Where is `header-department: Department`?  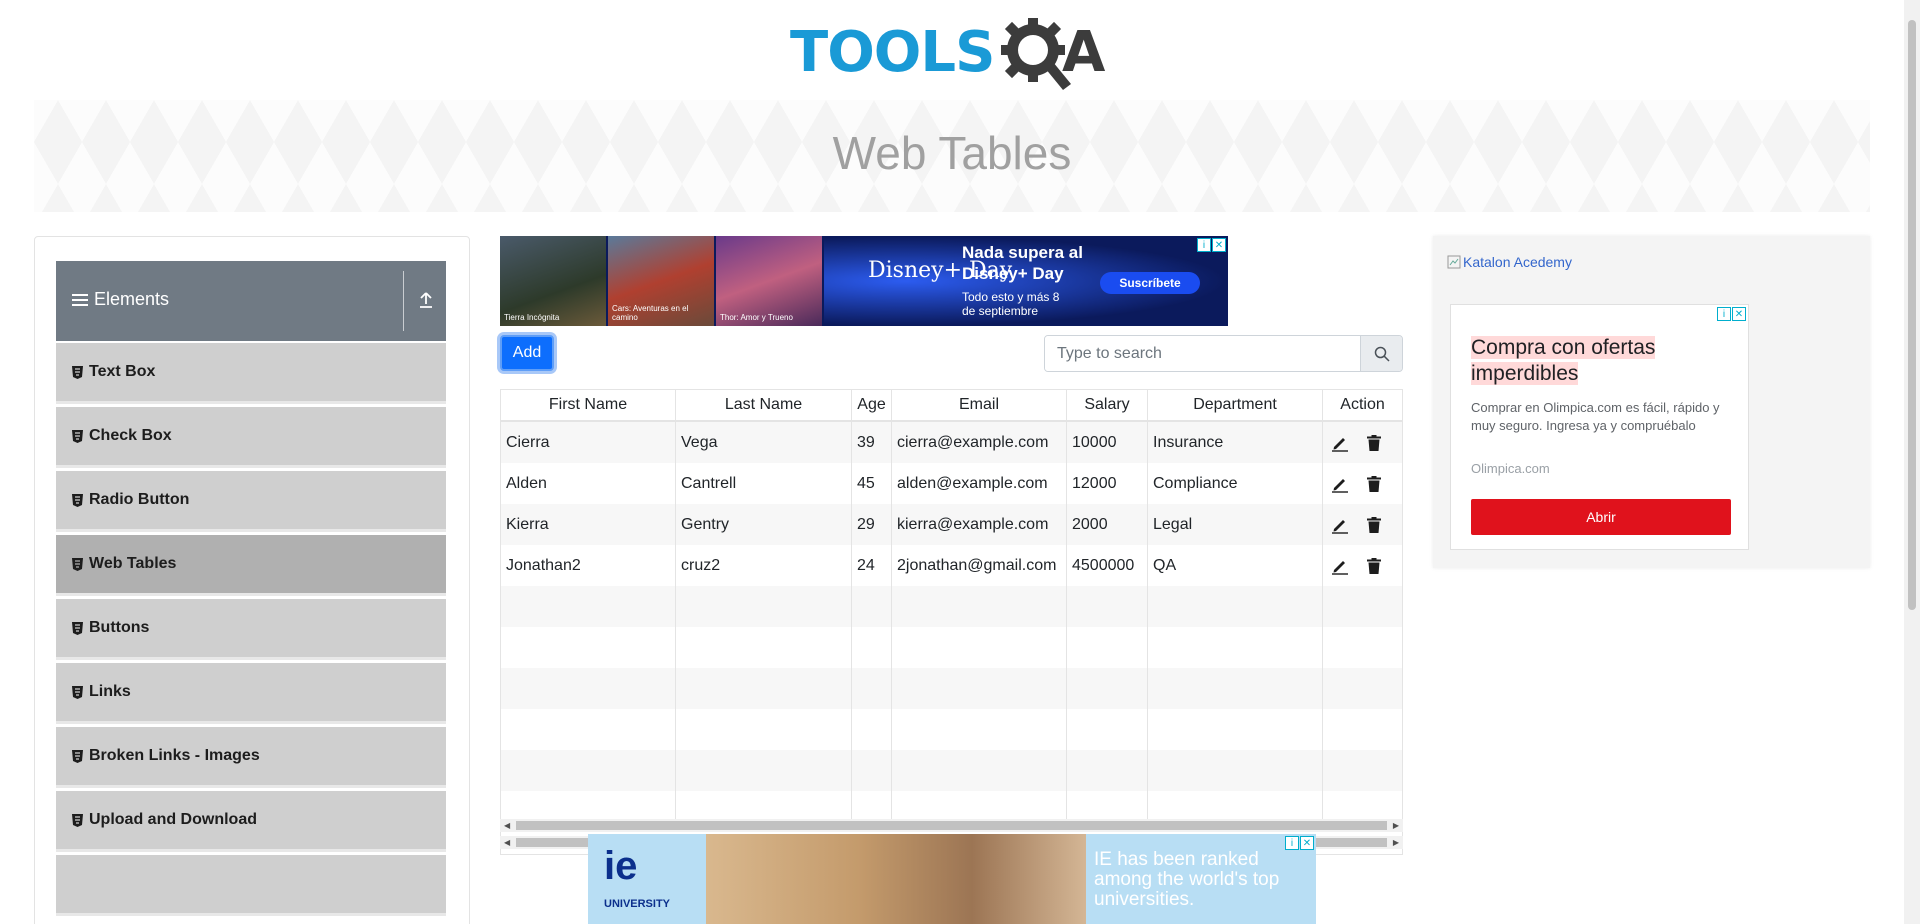 header-department: Department is located at coordinates (1235, 405).